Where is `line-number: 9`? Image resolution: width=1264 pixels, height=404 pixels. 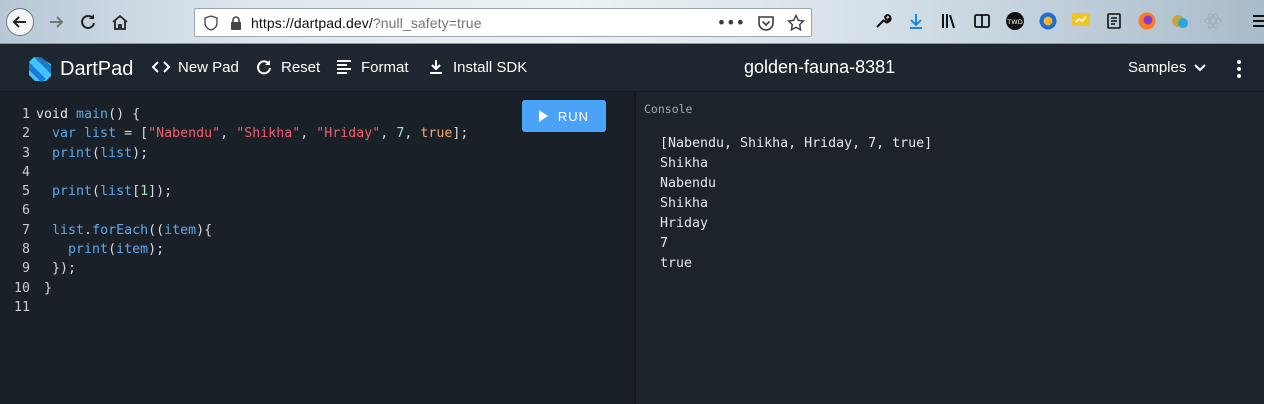
line-number: 9 is located at coordinates (25, 269).